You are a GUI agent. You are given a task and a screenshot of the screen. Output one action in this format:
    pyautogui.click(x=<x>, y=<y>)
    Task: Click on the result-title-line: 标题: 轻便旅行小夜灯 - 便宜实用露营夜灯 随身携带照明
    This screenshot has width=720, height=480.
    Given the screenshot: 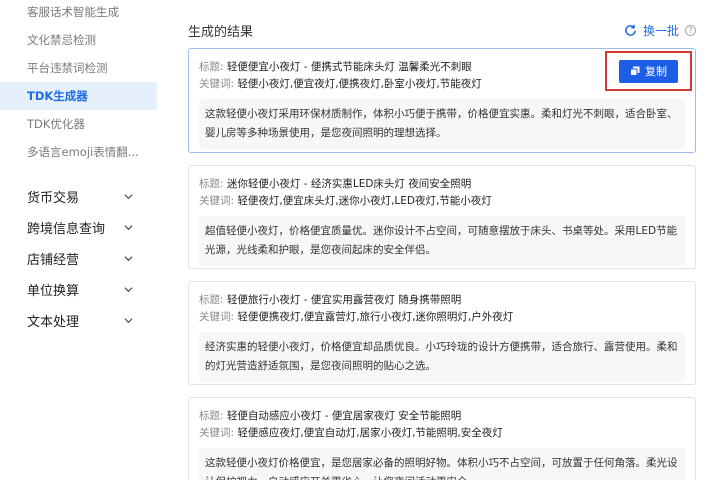 What is the action you would take?
    pyautogui.click(x=442, y=300)
    